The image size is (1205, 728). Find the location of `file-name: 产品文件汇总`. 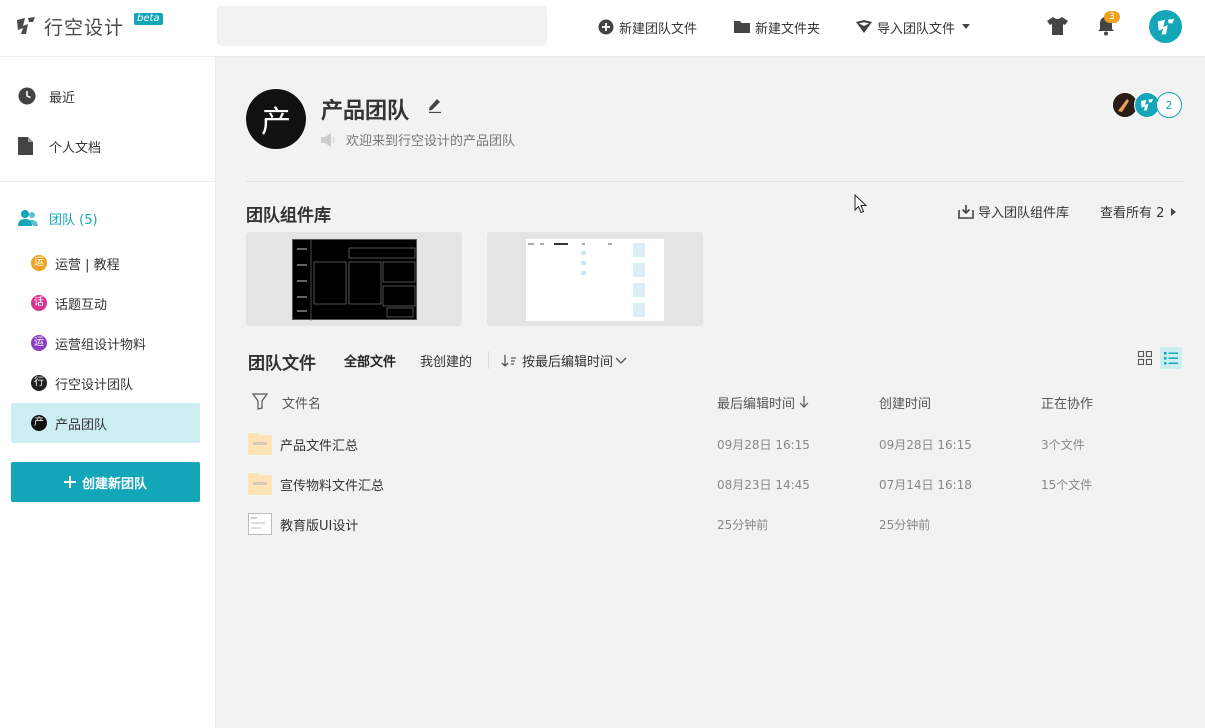

file-name: 产品文件汇总 is located at coordinates (319, 446).